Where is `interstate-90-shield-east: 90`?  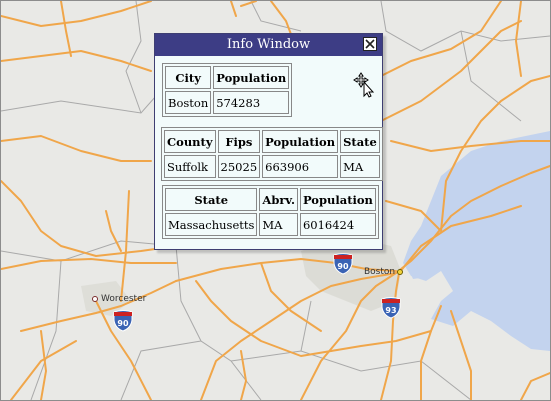 interstate-90-shield-east: 90 is located at coordinates (343, 264).